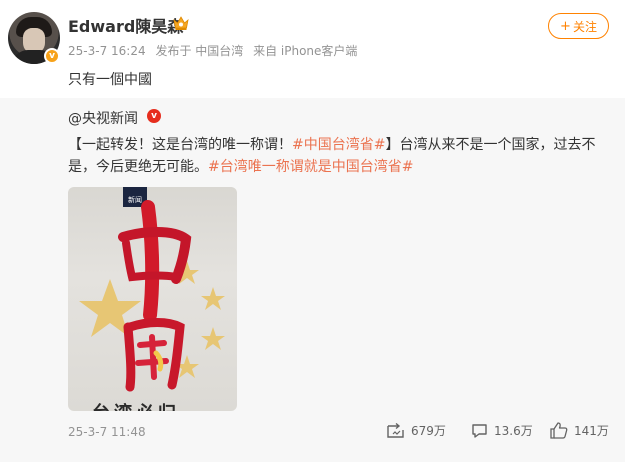 This screenshot has height=462, width=625. I want to click on repost-button: 679万, so click(416, 430).